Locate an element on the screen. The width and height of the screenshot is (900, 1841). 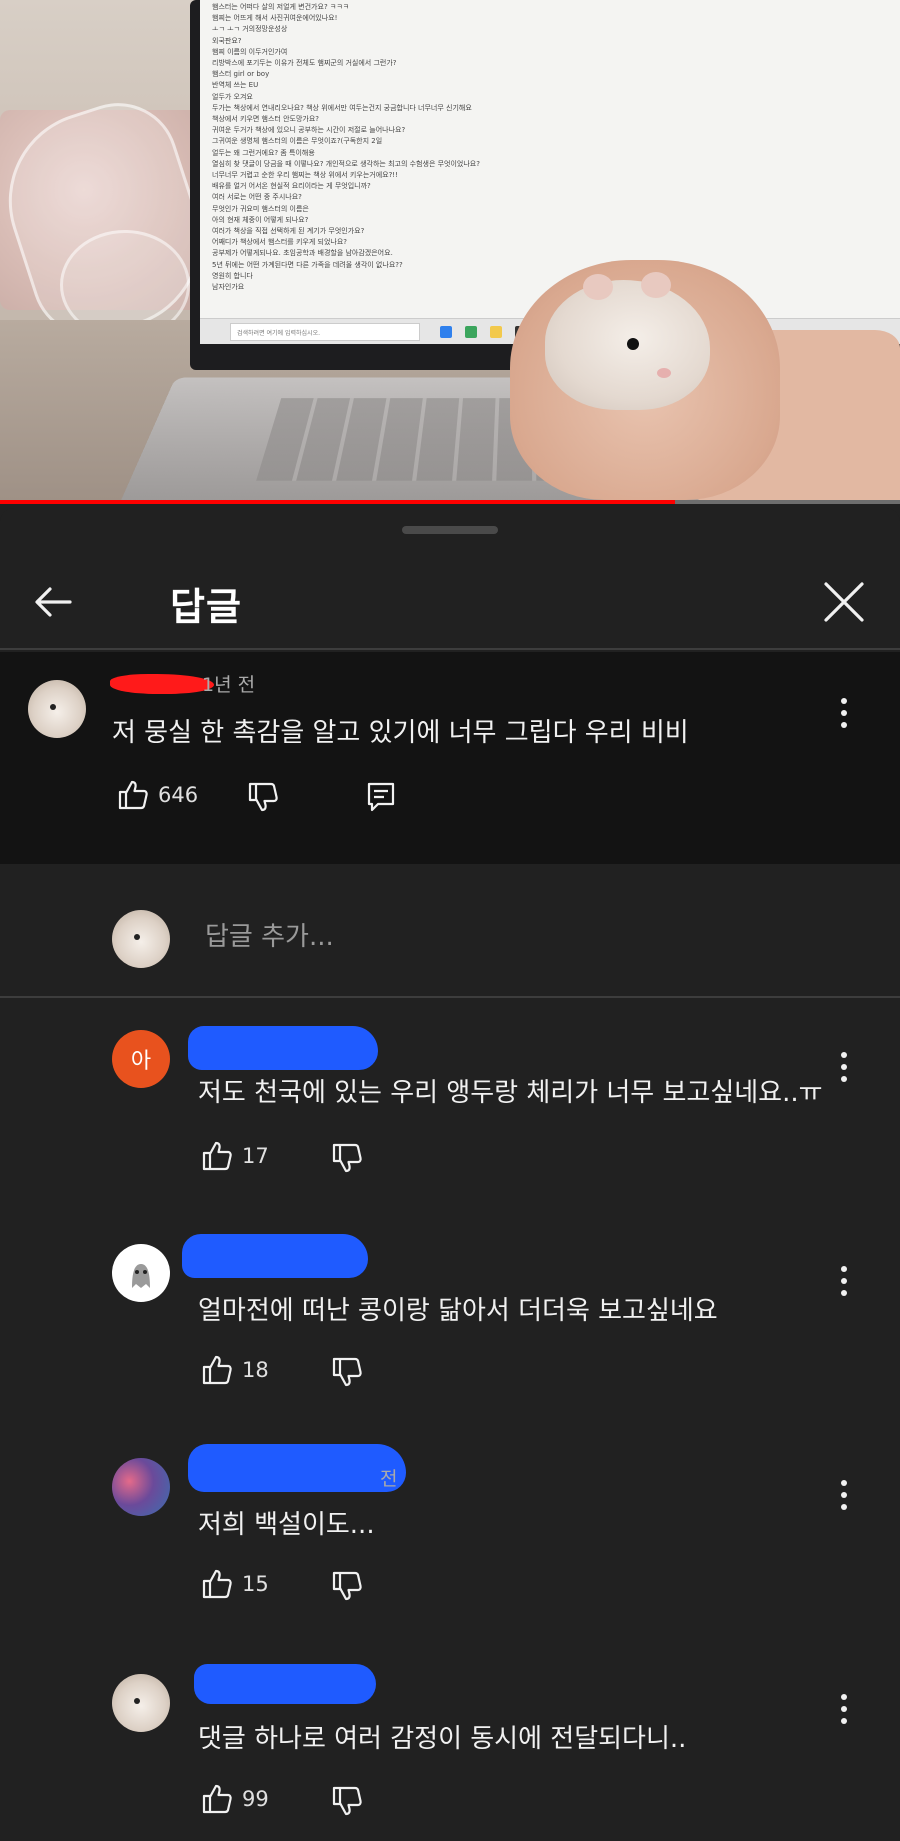
document-line: 배유를 얼거 어서온 현실적 요리이라는 게 무엇입니까? is located at coordinates (291, 186).